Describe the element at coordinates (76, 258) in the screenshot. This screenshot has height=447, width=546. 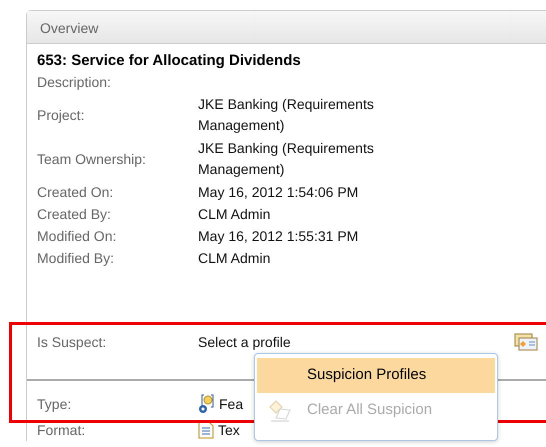
I see `field-label: Modified By:` at that location.